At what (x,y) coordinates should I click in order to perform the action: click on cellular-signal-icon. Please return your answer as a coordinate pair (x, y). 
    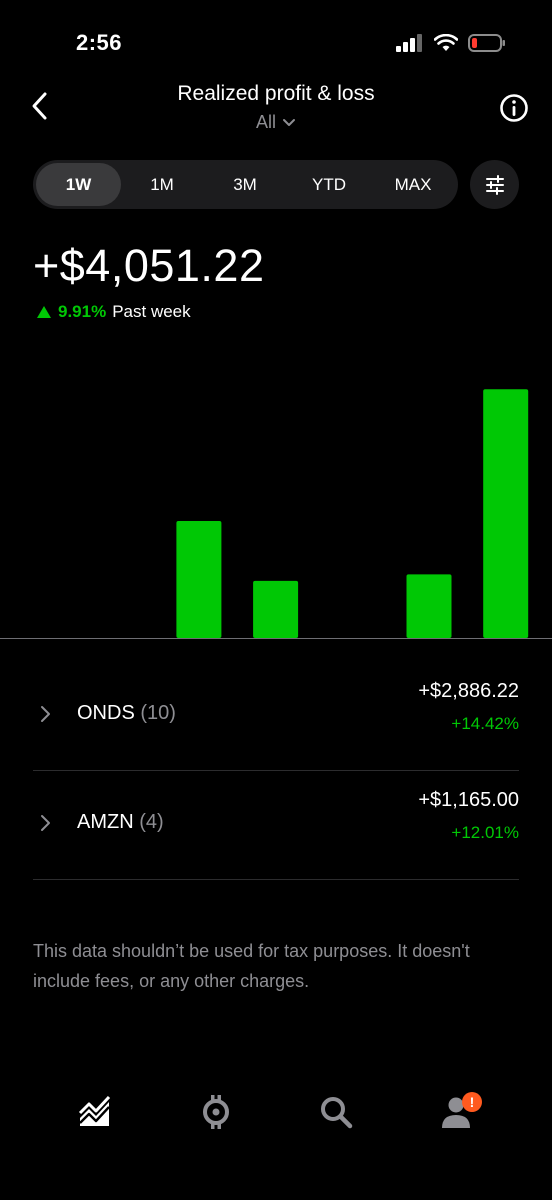
    Looking at the image, I should click on (409, 43).